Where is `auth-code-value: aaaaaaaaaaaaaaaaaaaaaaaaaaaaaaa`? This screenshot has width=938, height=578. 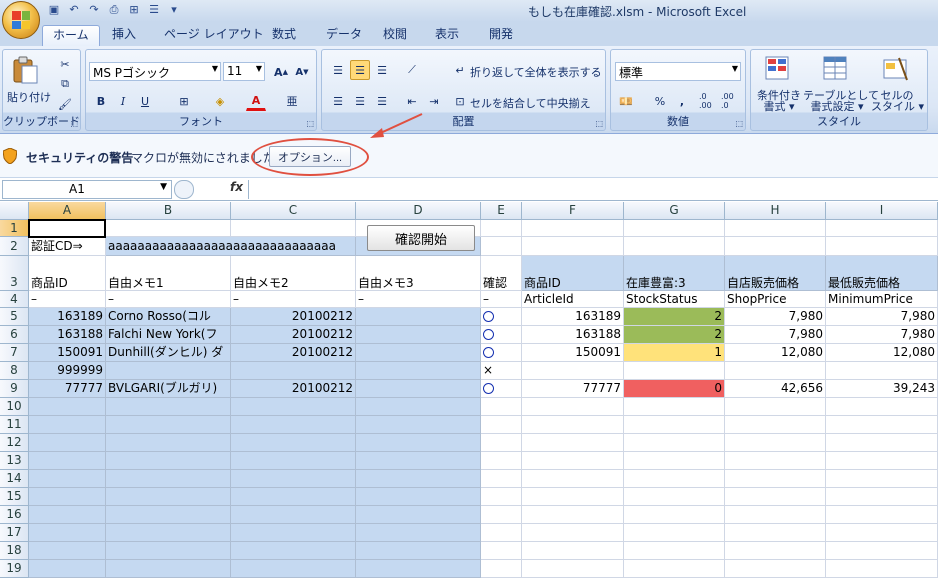
auth-code-value: aaaaaaaaaaaaaaaaaaaaaaaaaaaaaaa is located at coordinates (231, 246).